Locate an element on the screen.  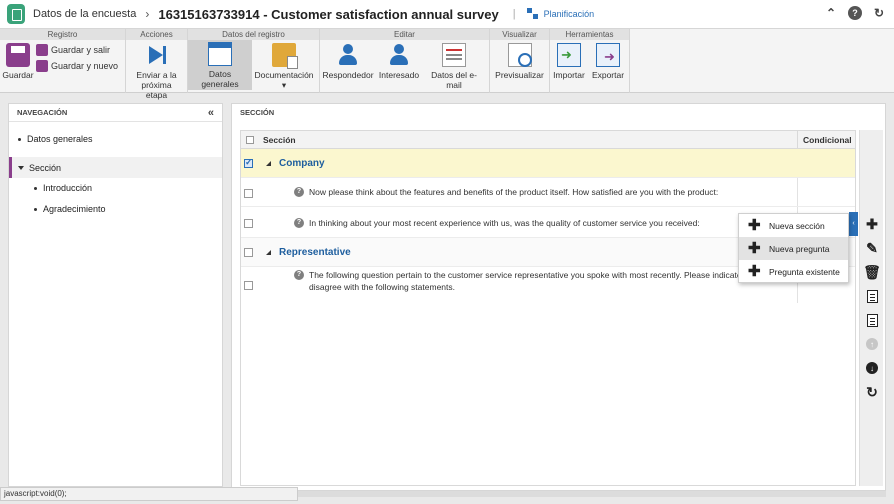
move-down-icon: ↓ is located at coordinates (872, 368).